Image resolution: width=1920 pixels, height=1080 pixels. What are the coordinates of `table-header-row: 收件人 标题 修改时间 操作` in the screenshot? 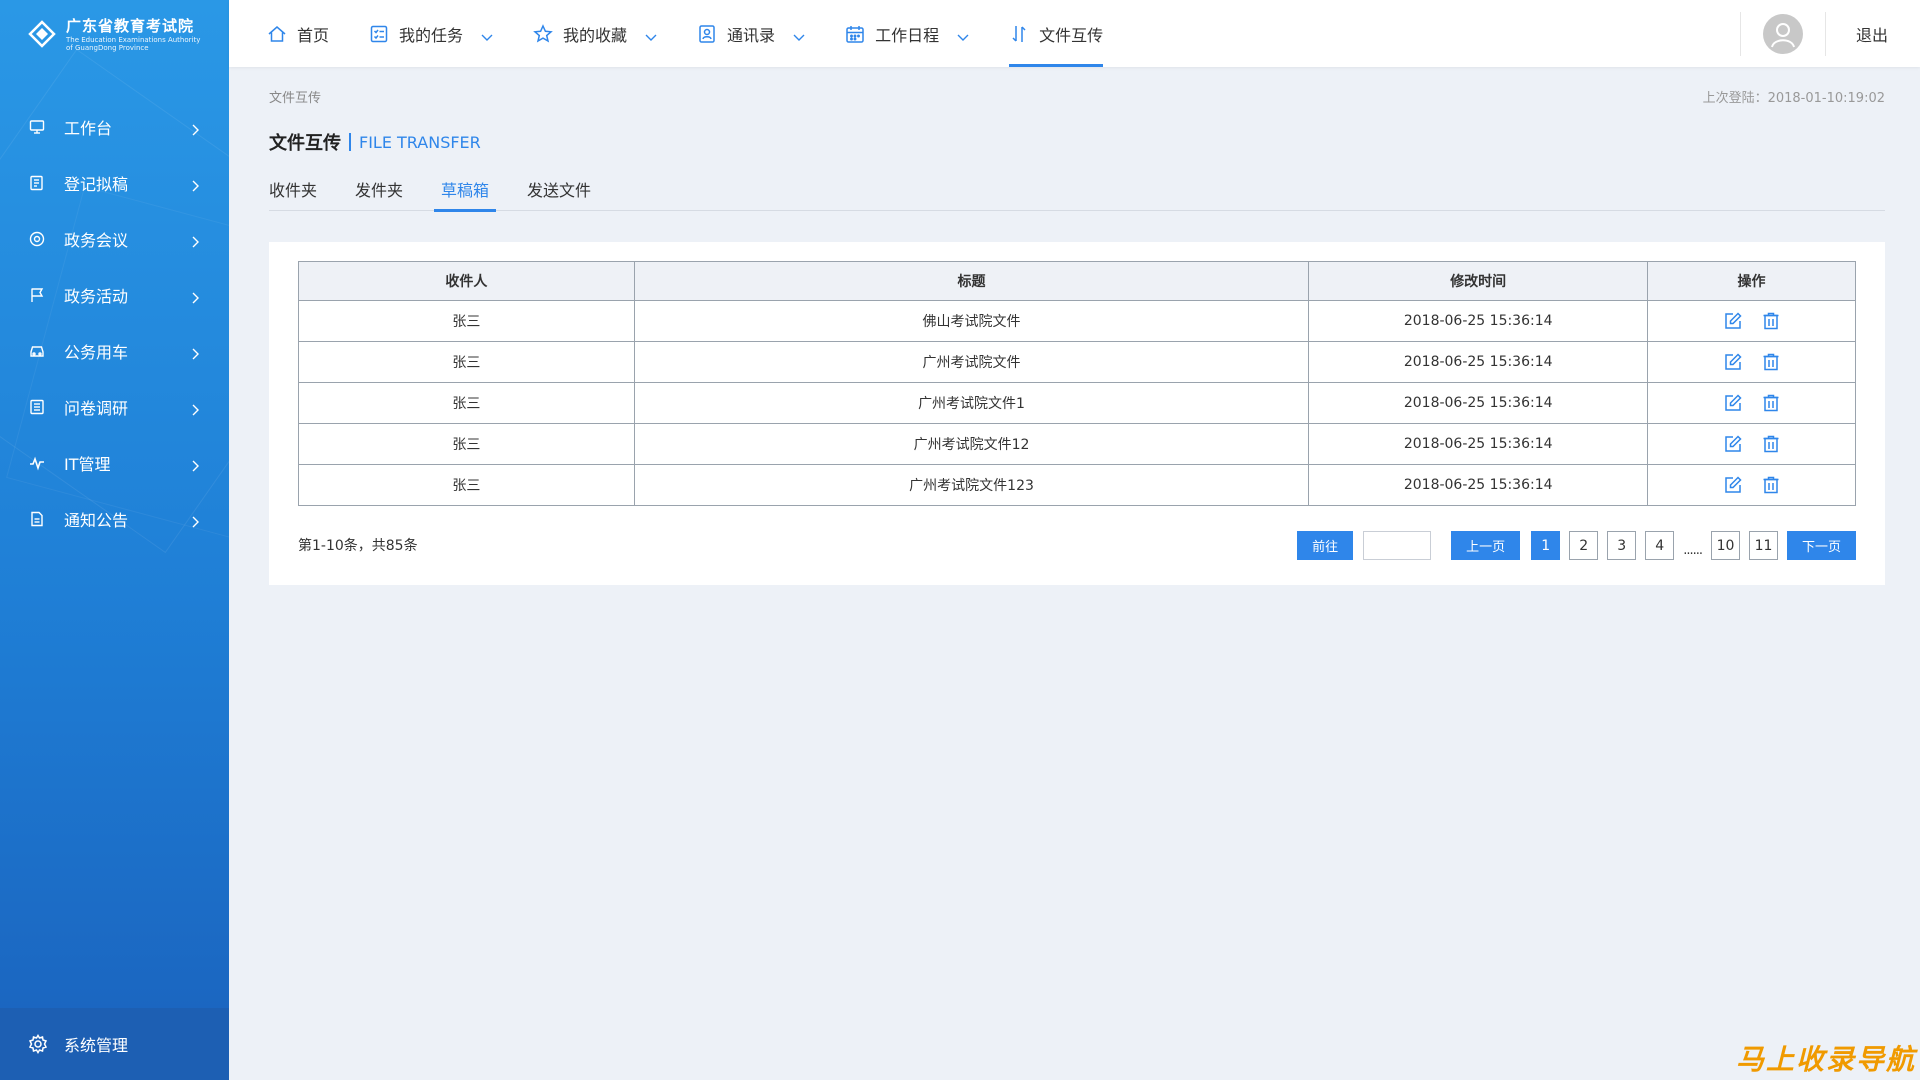 It's located at (1077, 281).